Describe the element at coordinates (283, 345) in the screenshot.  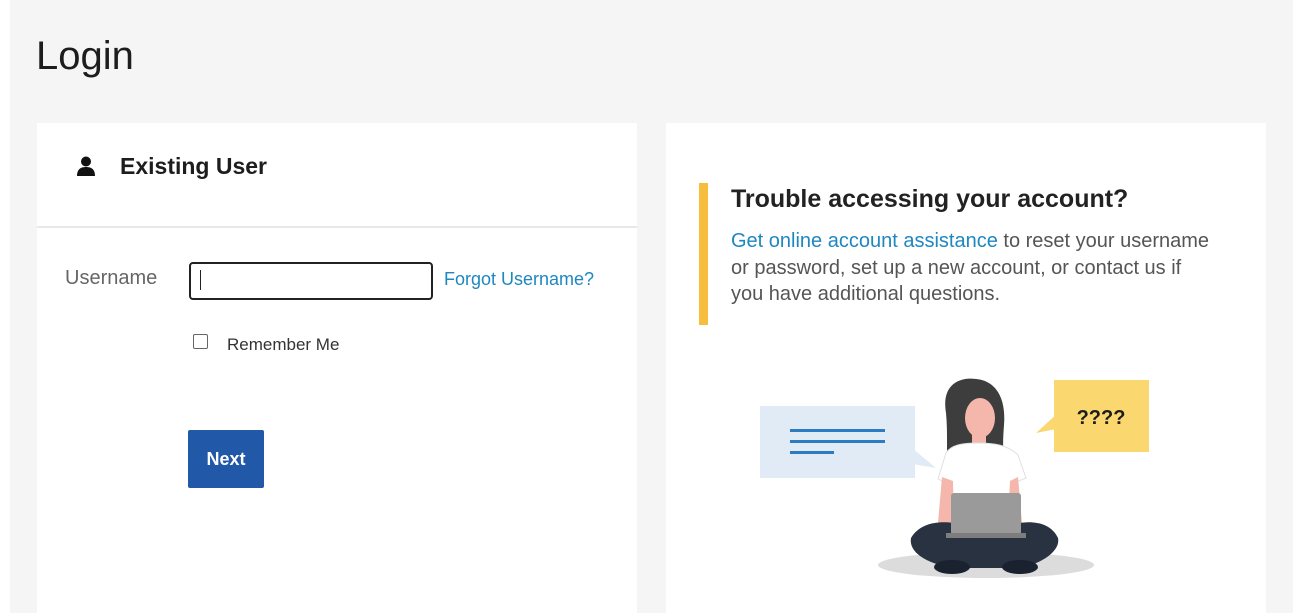
I see `remember-me-label: Remember Me` at that location.